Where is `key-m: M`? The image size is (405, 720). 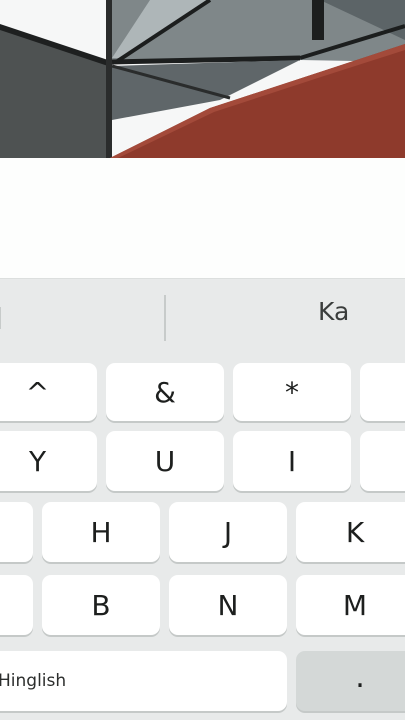
key-m: M is located at coordinates (350, 605).